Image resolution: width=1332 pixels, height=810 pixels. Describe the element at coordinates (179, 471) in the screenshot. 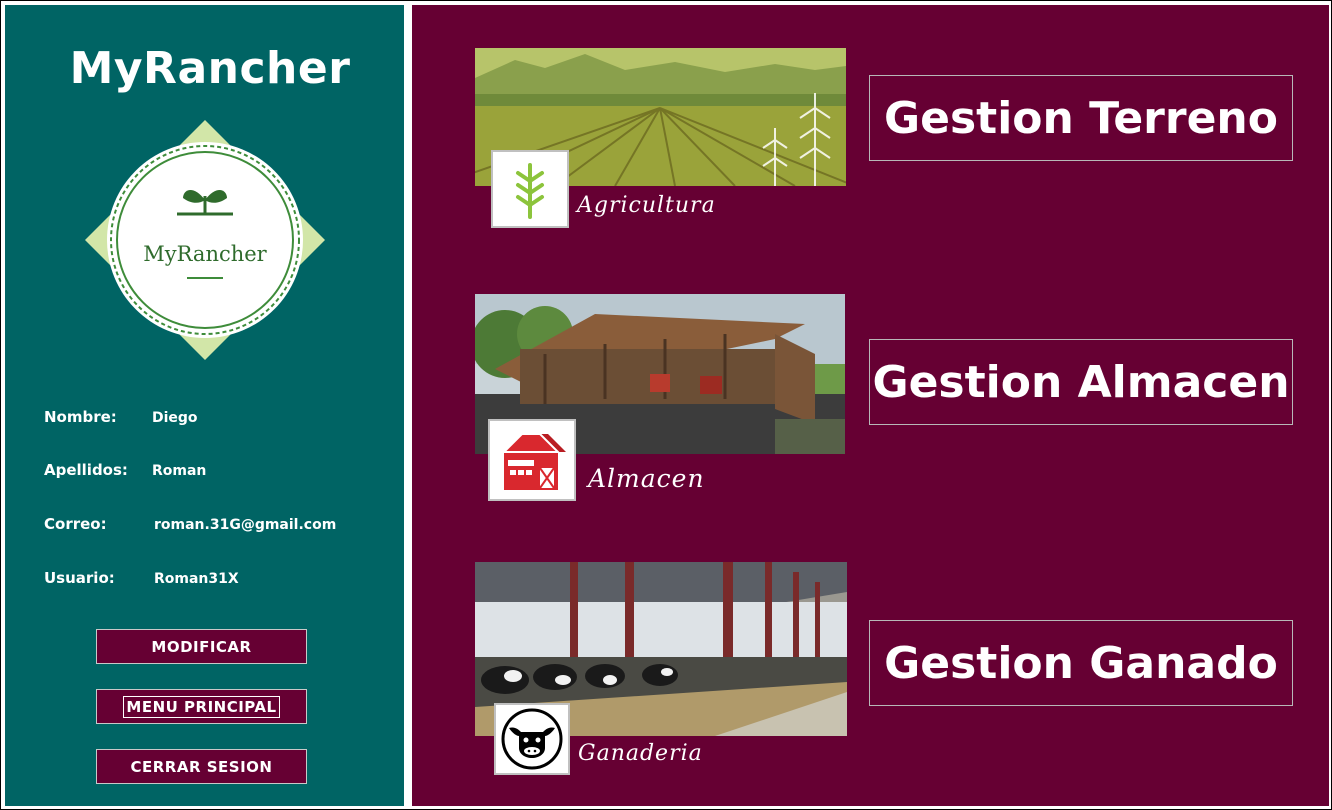

I see `surname-value: Roman` at that location.